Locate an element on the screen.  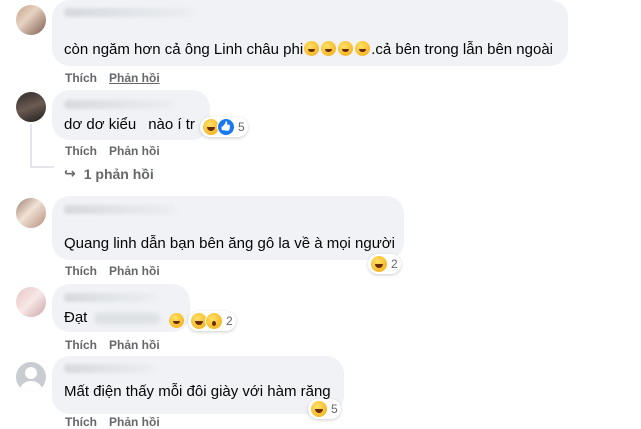
comment-bubble: Đạt is located at coordinates (121, 308).